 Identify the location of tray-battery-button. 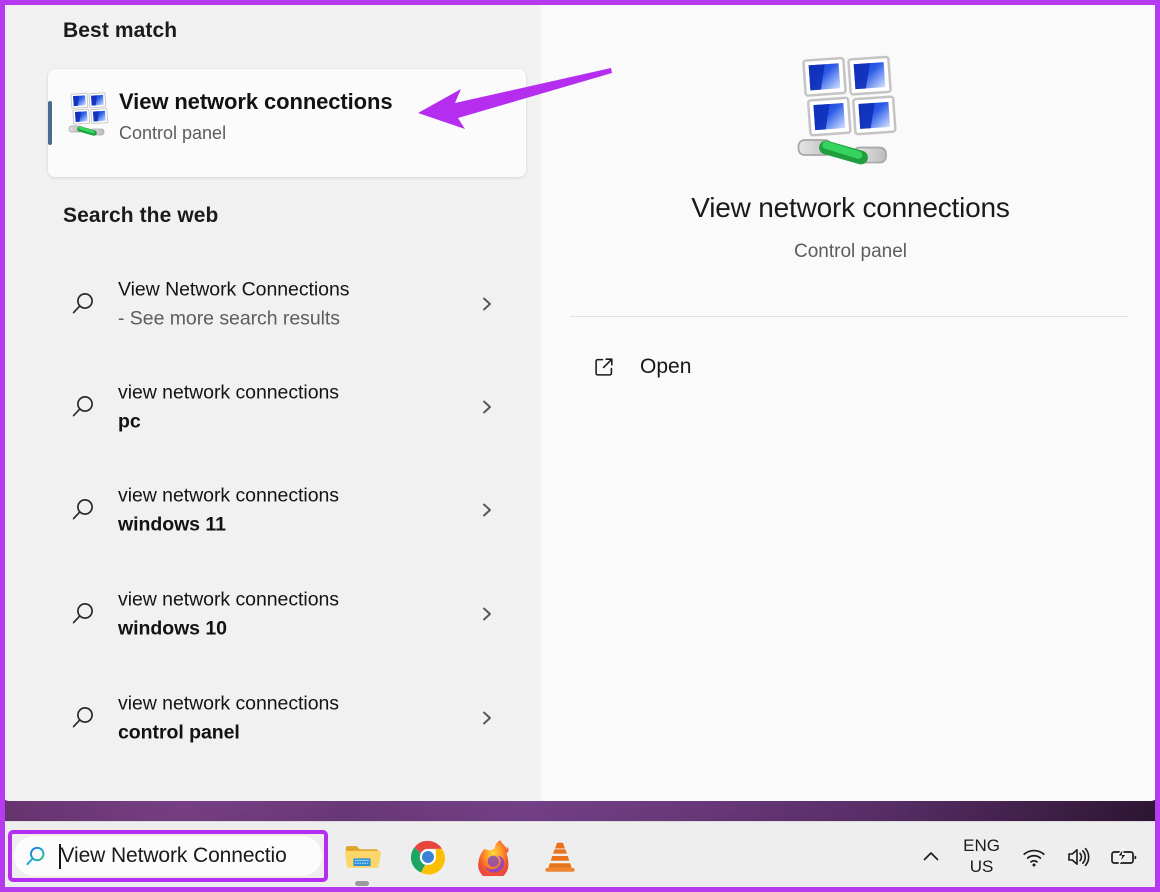
(1124, 857).